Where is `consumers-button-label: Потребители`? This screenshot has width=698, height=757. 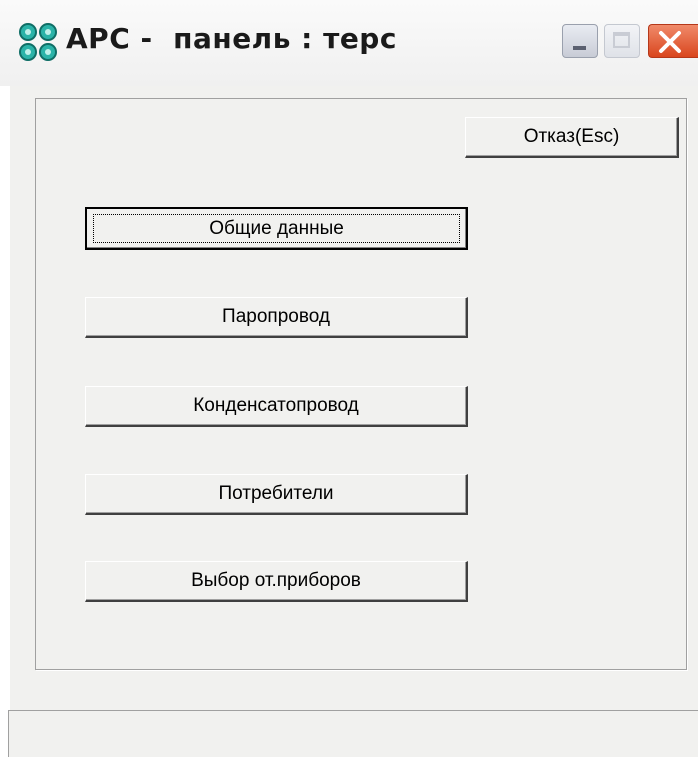 consumers-button-label: Потребители is located at coordinates (276, 493).